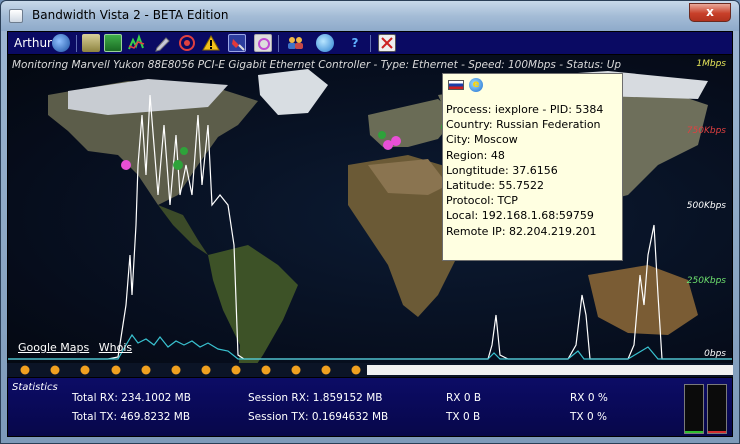 Image resolution: width=740 pixels, height=444 pixels. Describe the element at coordinates (113, 43) in the screenshot. I see `chip-icon` at that location.